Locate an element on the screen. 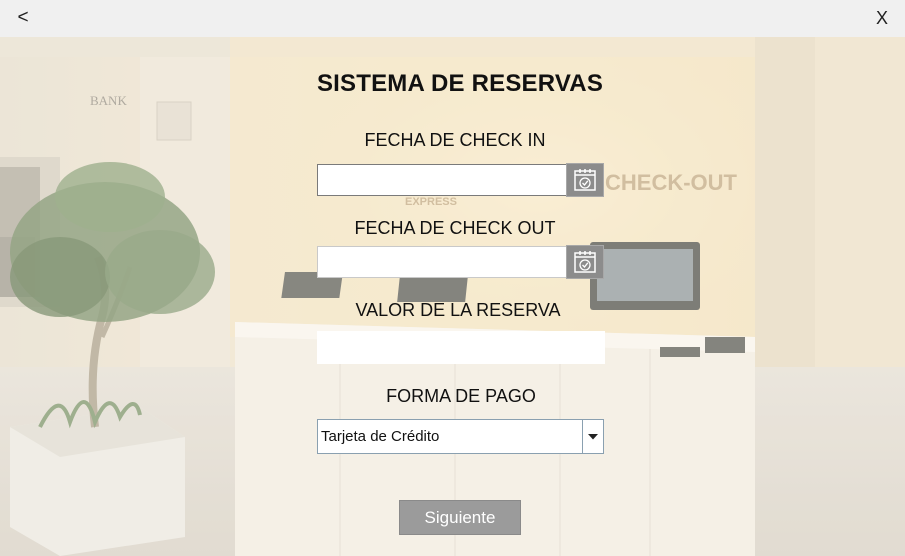 The image size is (905, 556). amount-field is located at coordinates (461, 347).